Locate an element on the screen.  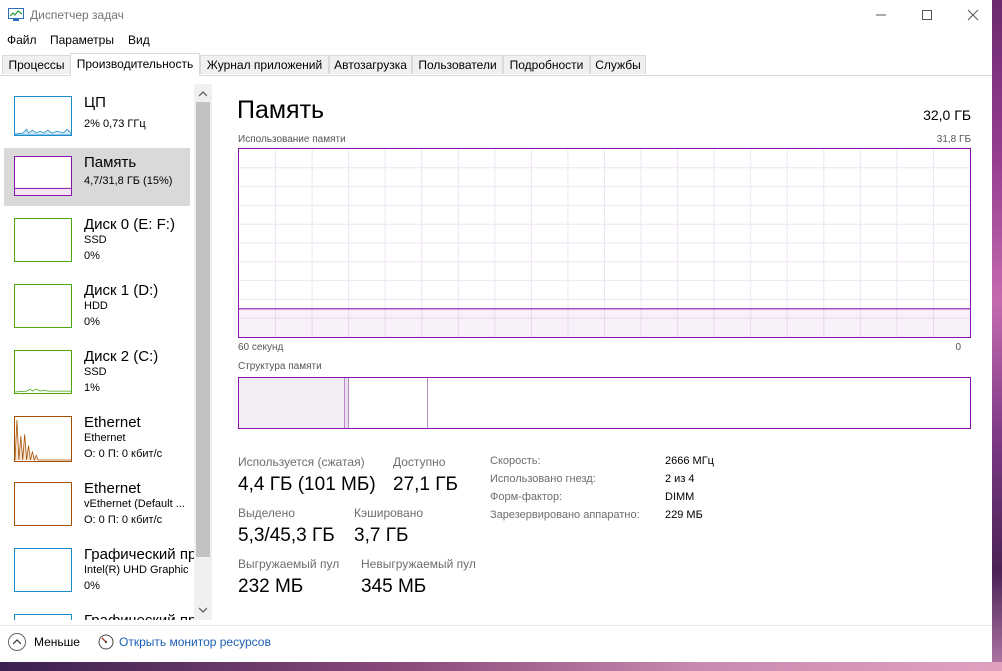
sidebar-item-detail: 4,7/31,8 ГБ (15%) is located at coordinates (128, 181).